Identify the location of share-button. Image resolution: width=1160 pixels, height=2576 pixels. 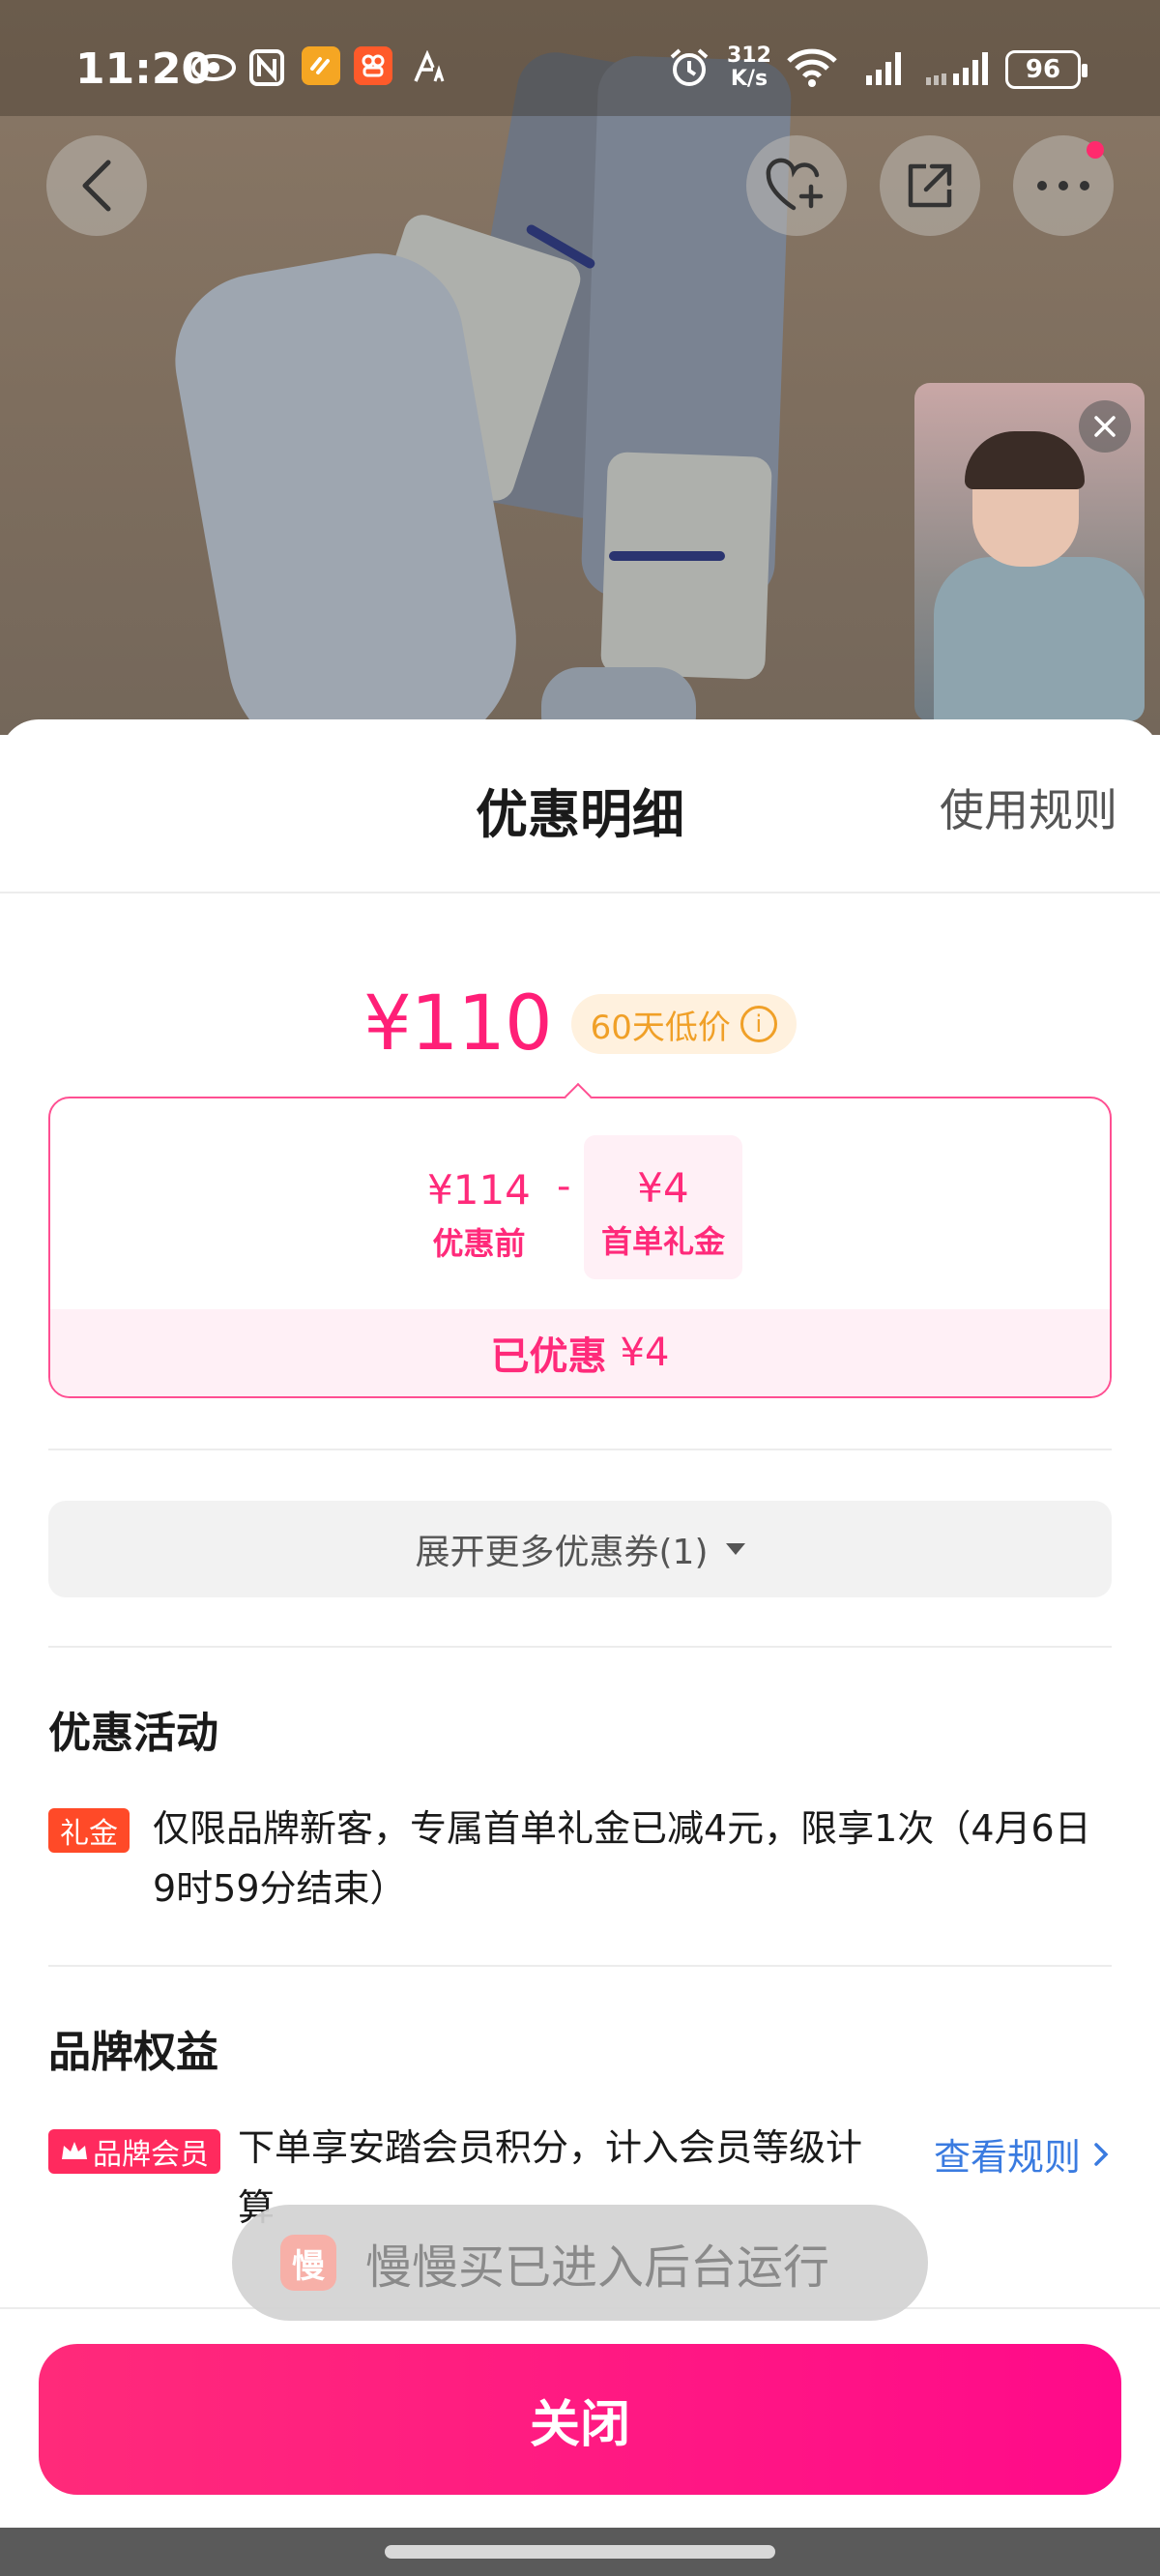
(930, 185).